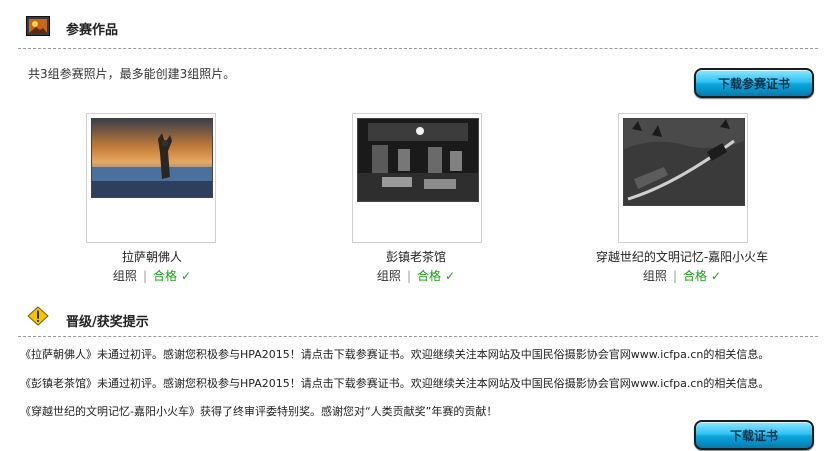 This screenshot has height=451, width=838. I want to click on entry-thumbnail-train, so click(684, 162).